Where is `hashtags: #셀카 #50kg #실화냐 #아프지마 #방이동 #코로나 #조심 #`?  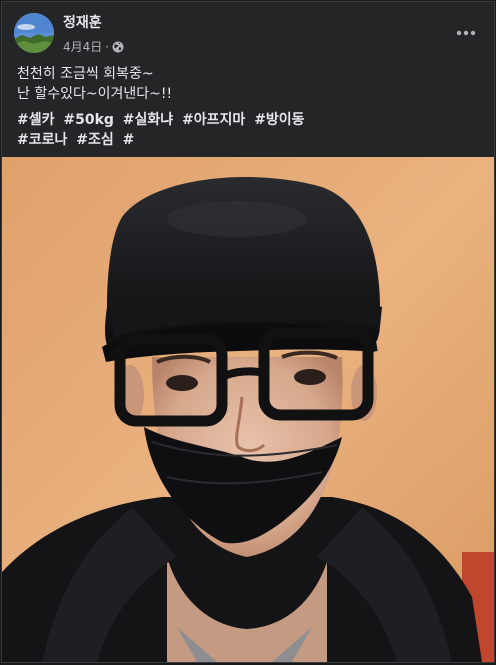 hashtags: #셀카 #50kg #실화냐 #아프지마 #방이동 #코로나 #조심 # is located at coordinates (250, 130).